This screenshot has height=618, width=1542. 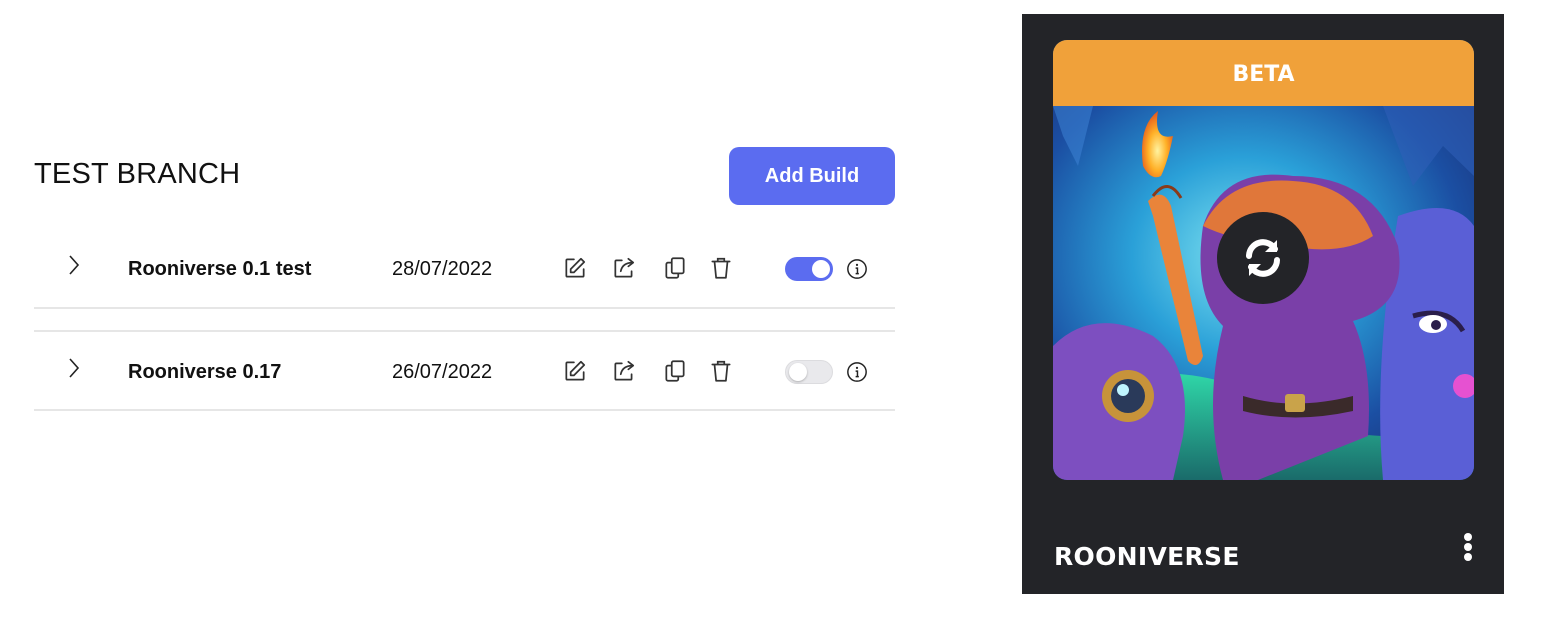 What do you see at coordinates (205, 372) in the screenshot?
I see `build-name: Rooniverse 0.17` at bounding box center [205, 372].